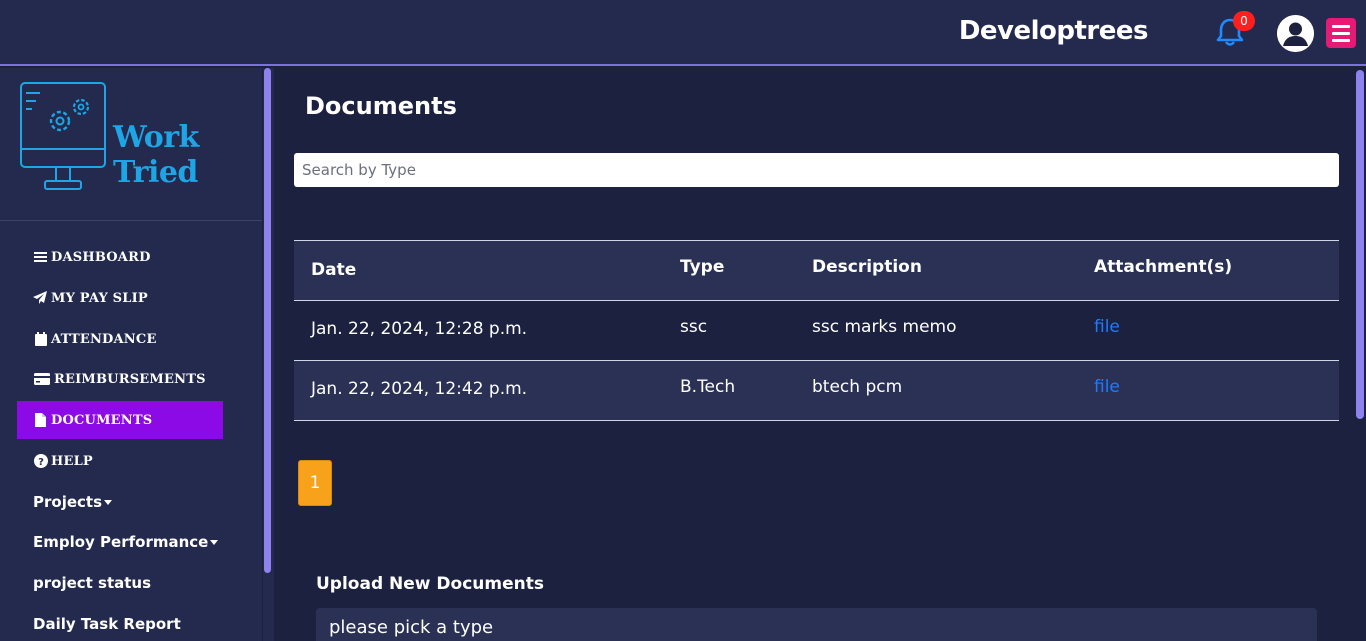 This screenshot has width=1366, height=641. What do you see at coordinates (102, 420) in the screenshot?
I see `sidebar-item-label: DOCUMENTS` at bounding box center [102, 420].